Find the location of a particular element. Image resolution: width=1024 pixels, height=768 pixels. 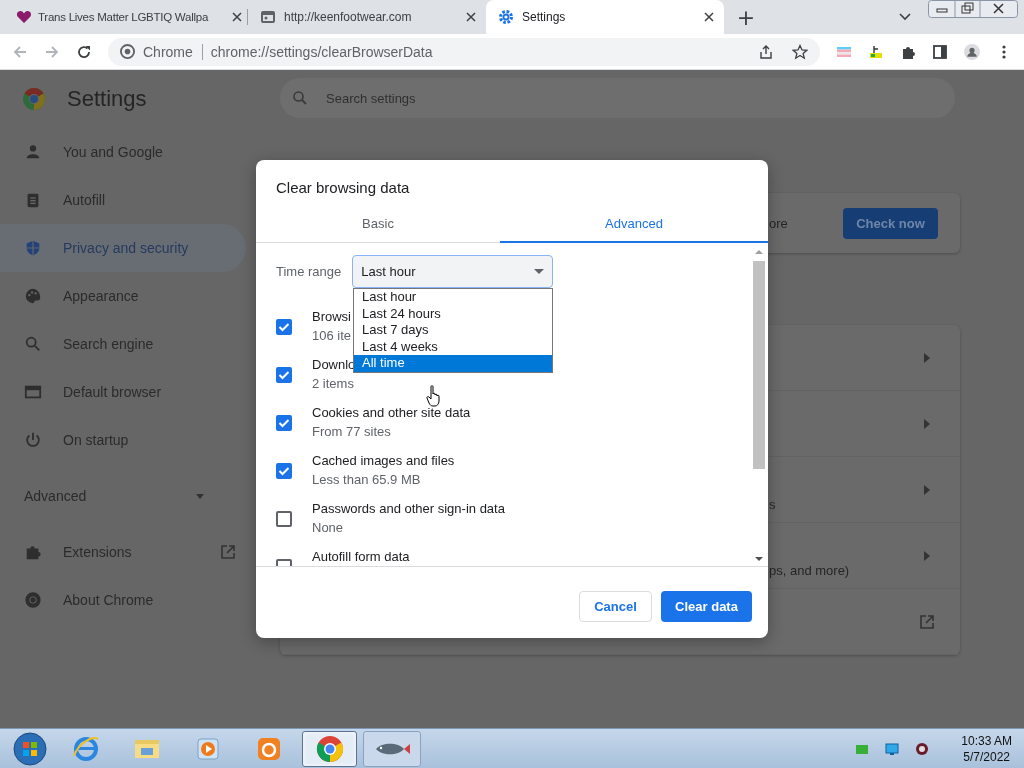

sidebar-link: Extensions is located at coordinates (123, 552).